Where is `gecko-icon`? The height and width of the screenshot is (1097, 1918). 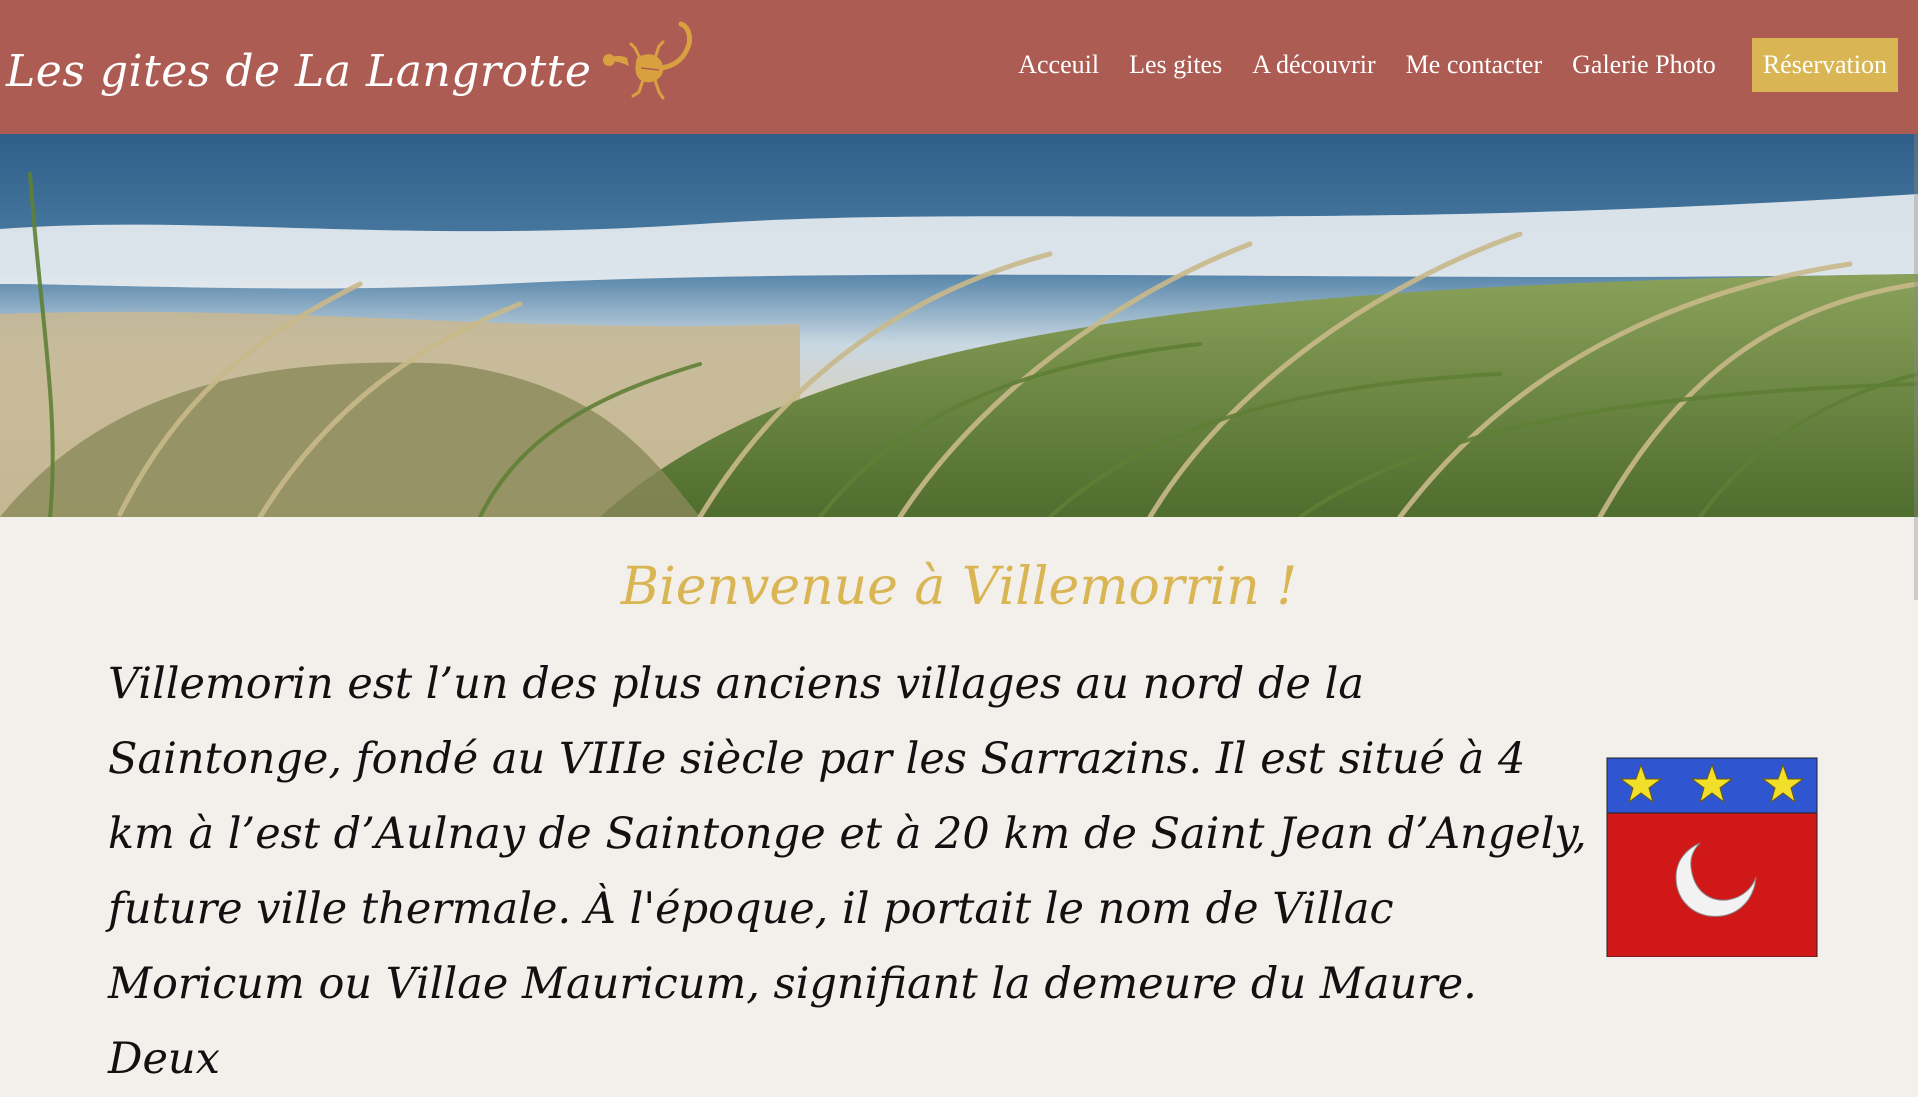
gecko-icon is located at coordinates (646, 67).